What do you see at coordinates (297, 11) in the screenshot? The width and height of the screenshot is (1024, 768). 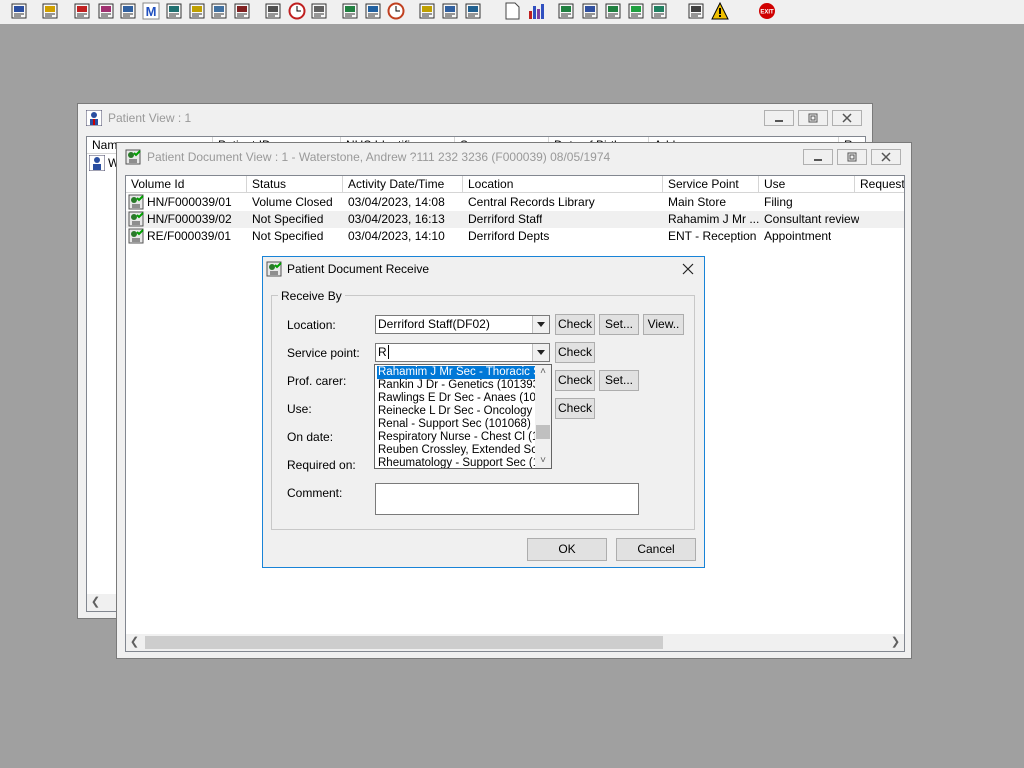 I see `clock-button` at bounding box center [297, 11].